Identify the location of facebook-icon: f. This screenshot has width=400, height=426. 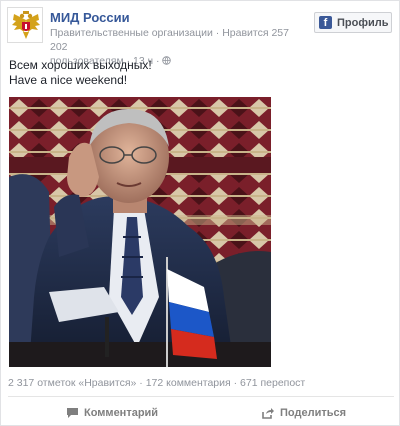
(325, 22).